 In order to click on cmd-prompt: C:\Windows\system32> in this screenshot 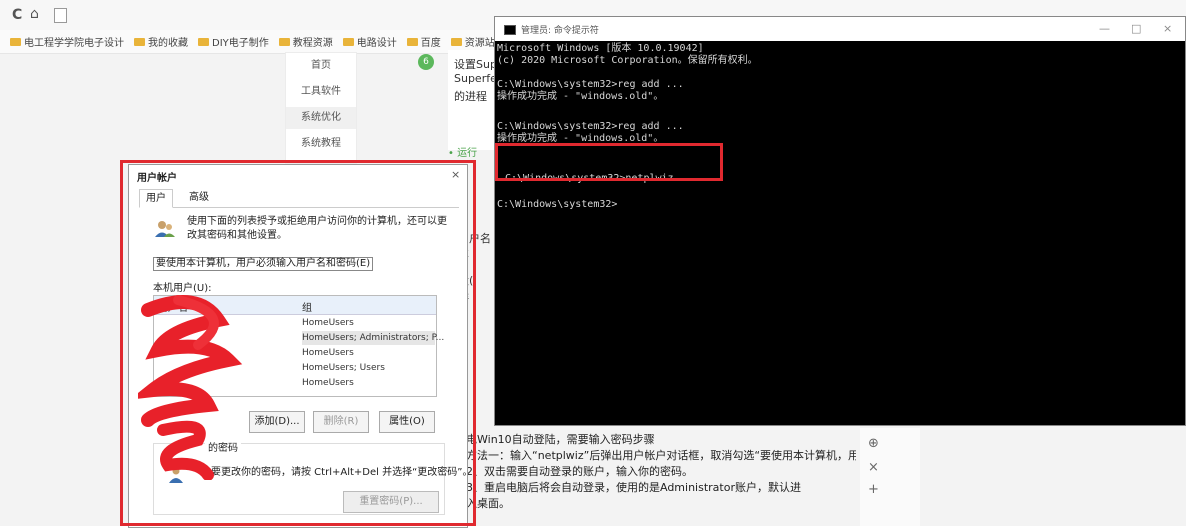, I will do `click(557, 204)`.